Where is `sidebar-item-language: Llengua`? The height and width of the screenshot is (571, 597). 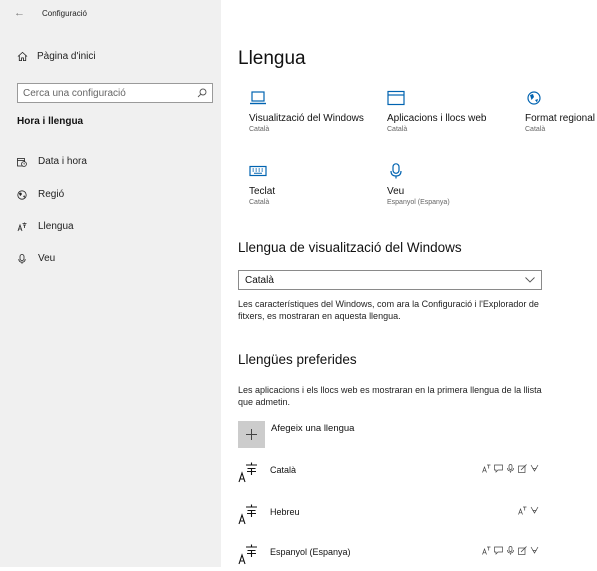 sidebar-item-language: Llengua is located at coordinates (45, 226).